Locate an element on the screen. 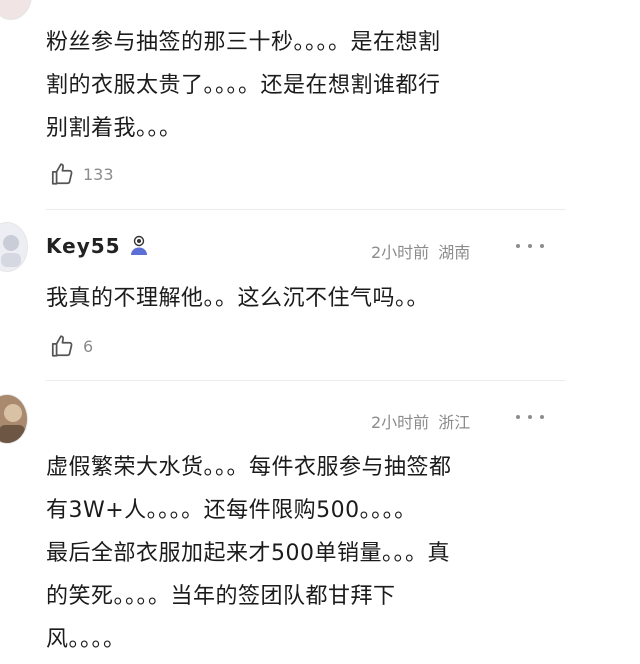 The height and width of the screenshot is (664, 640). like-button: 6 is located at coordinates (71, 346).